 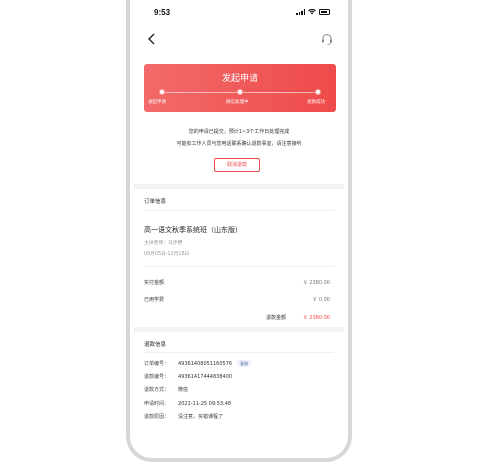 I want to click on refund-method-label: 退款方式：, so click(x=157, y=390).